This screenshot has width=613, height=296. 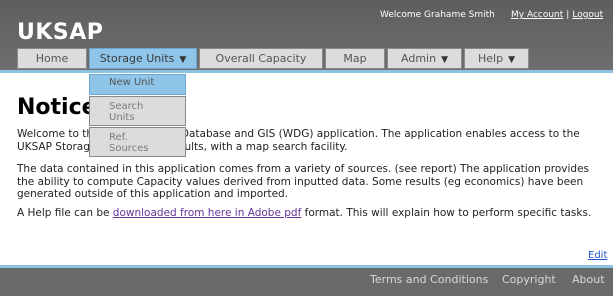 What do you see at coordinates (132, 82) in the screenshot?
I see `menu-item-new-unit-label: New Unit` at bounding box center [132, 82].